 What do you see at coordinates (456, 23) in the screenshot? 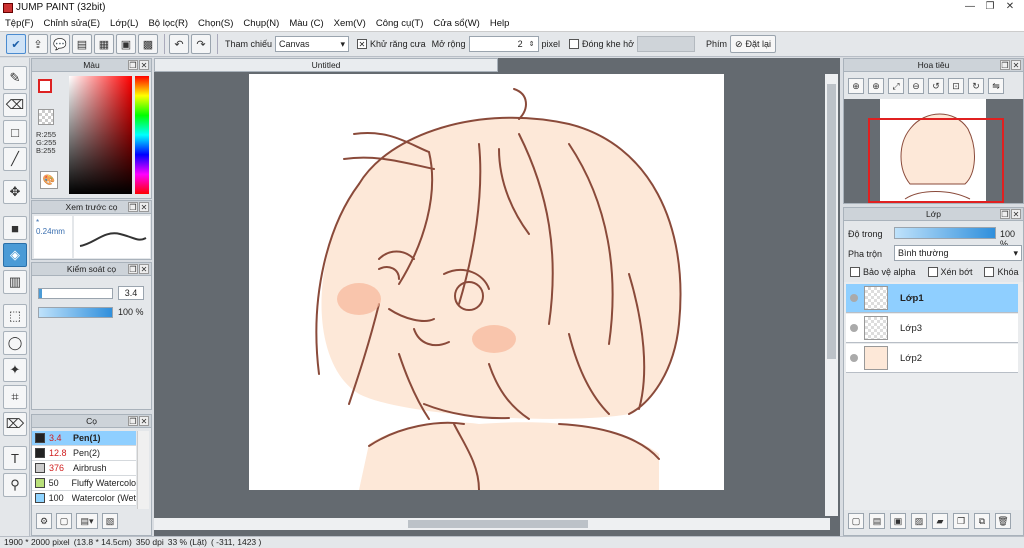
I see `menu-window: Cửa sổ(W)` at bounding box center [456, 23].